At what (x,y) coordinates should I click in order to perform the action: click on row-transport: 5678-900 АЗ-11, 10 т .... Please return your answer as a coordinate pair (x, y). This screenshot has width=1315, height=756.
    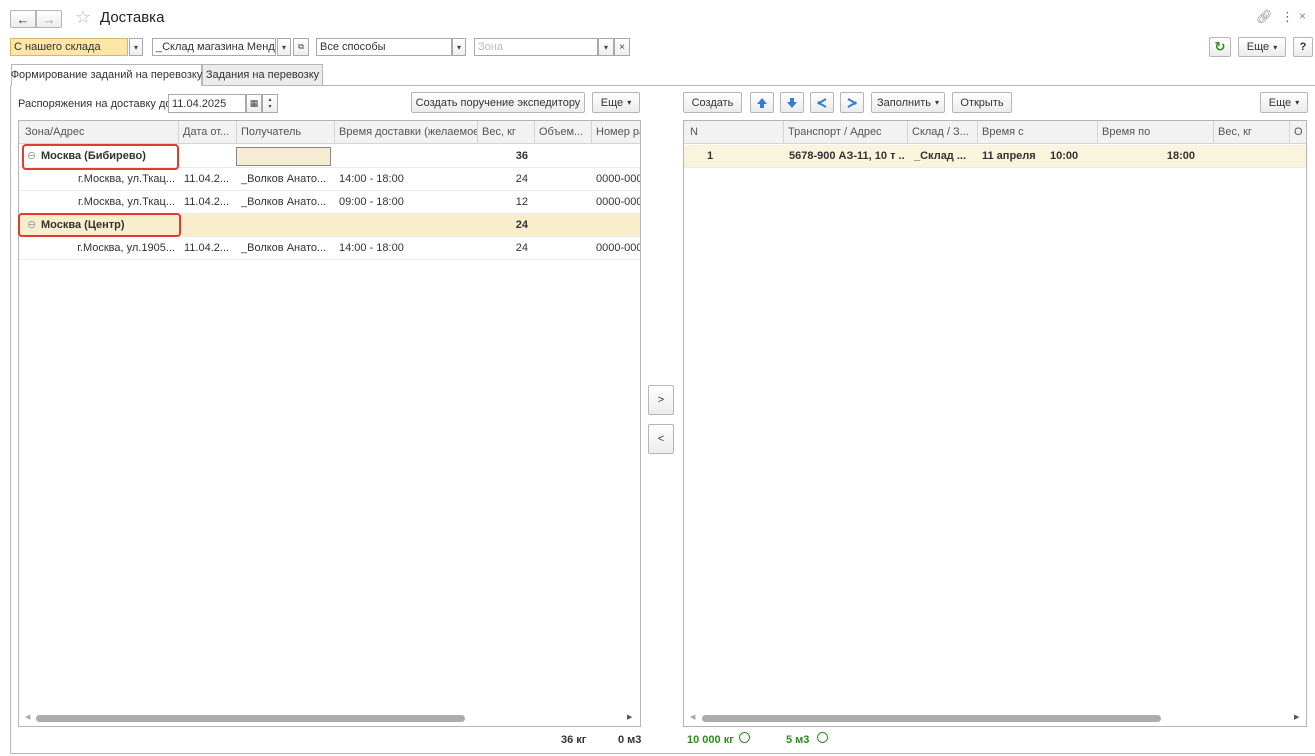
    Looking at the image, I should click on (847, 156).